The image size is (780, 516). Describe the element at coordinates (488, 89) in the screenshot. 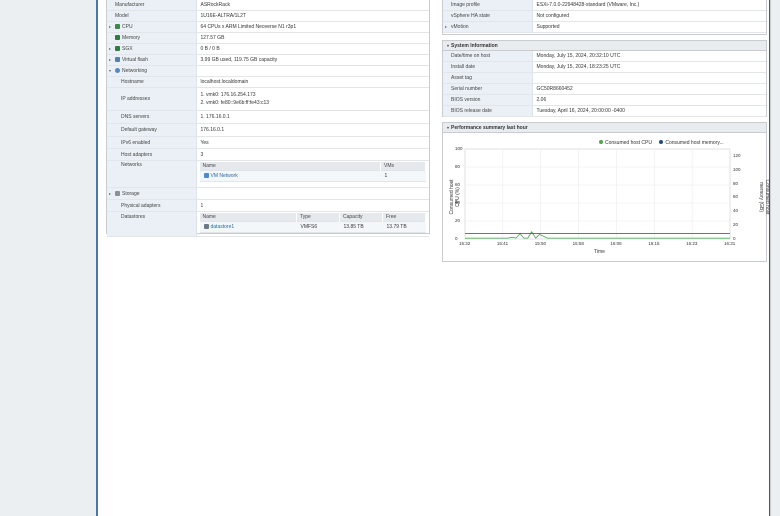

I see `serial-number-label: Serial number` at that location.